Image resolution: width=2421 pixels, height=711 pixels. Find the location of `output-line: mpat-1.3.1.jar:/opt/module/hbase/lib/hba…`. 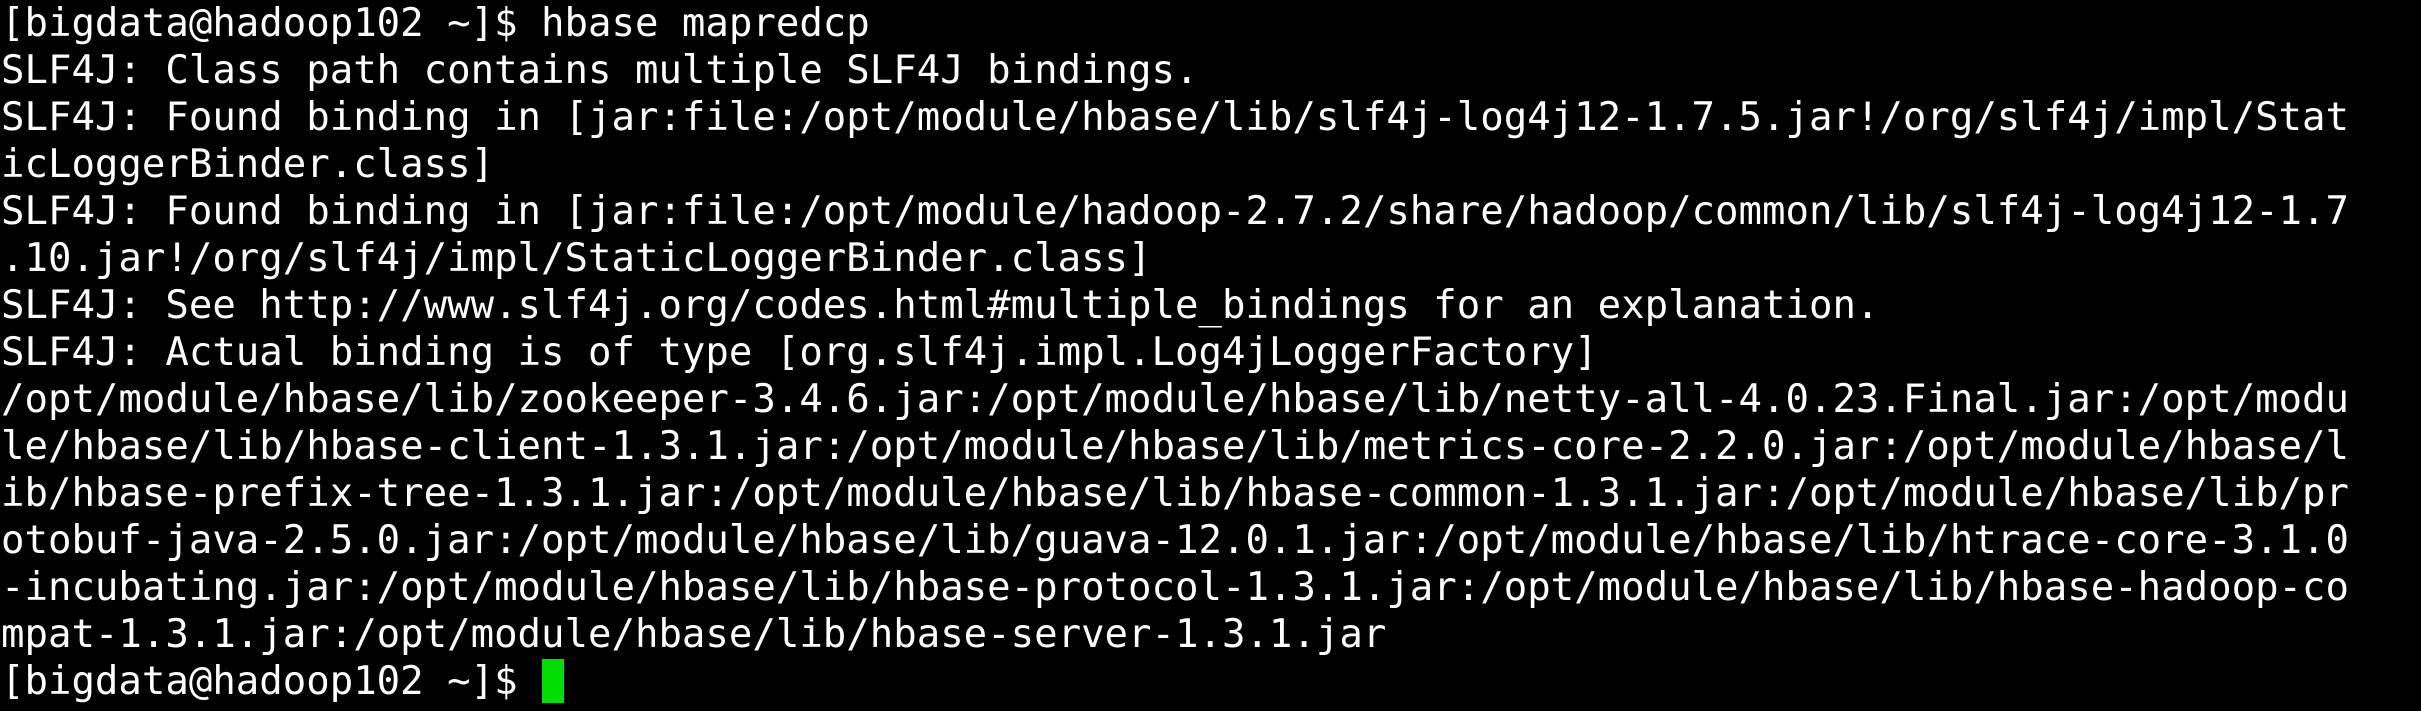

output-line: mpat-1.3.1.jar:/opt/module/hbase/lib/hba… is located at coordinates (694, 634).